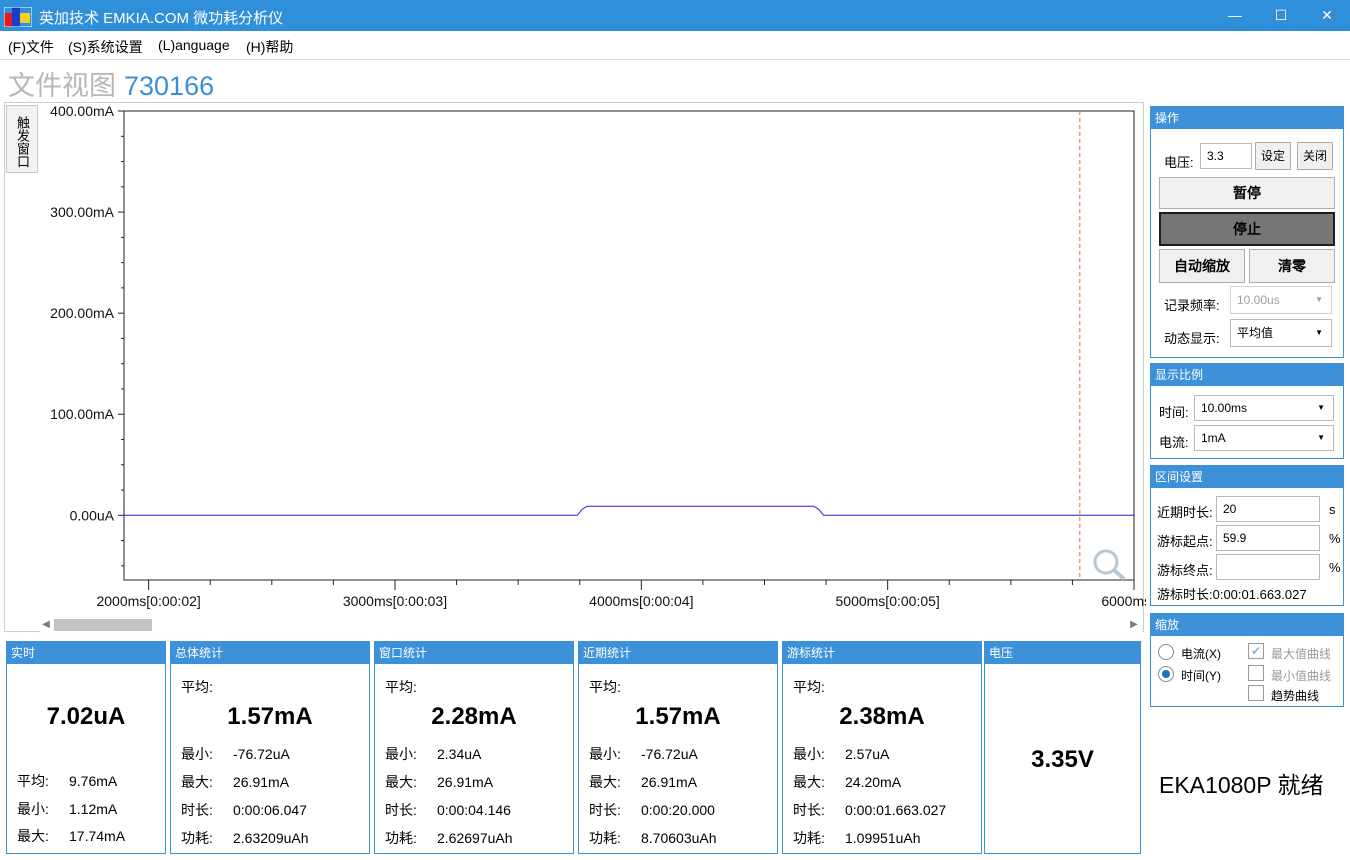 The height and width of the screenshot is (860, 1350). Describe the element at coordinates (1256, 673) in the screenshot. I see `min-curve-checkbox` at that location.